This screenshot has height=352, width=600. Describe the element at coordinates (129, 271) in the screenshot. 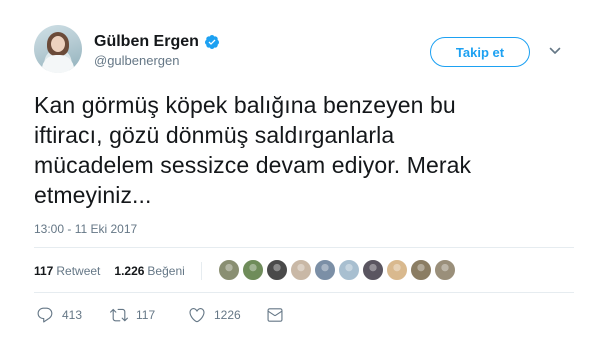

I see `like-stat-count: 1.226` at that location.